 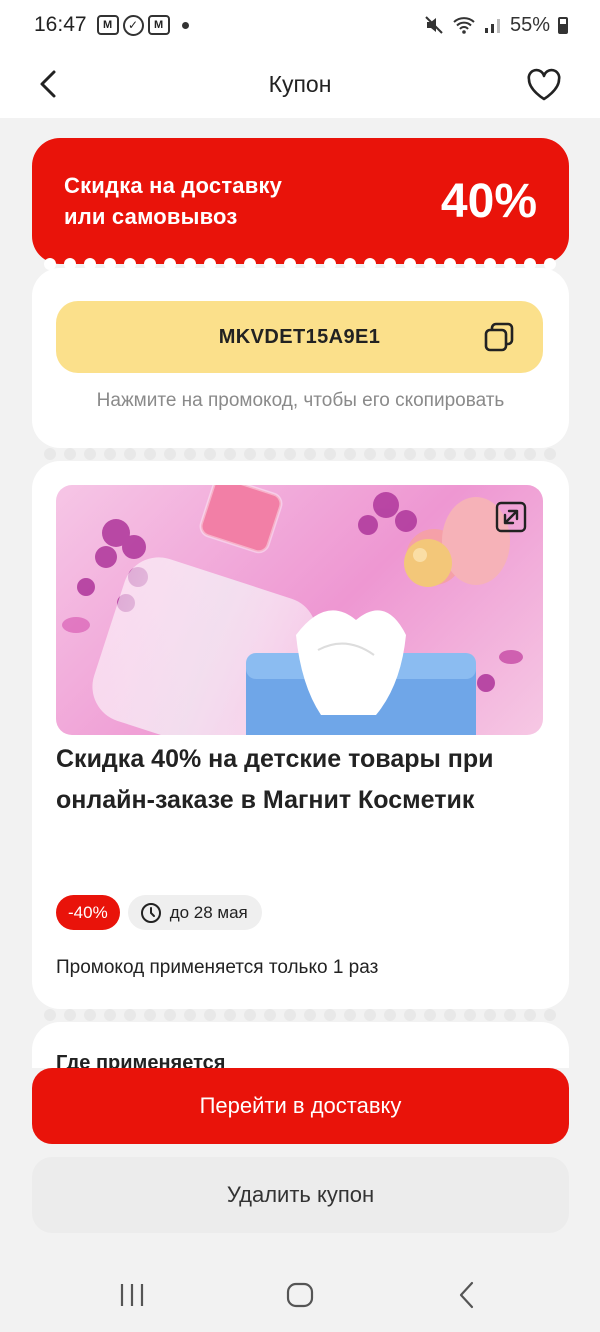 I want to click on copy-icon, so click(x=499, y=337).